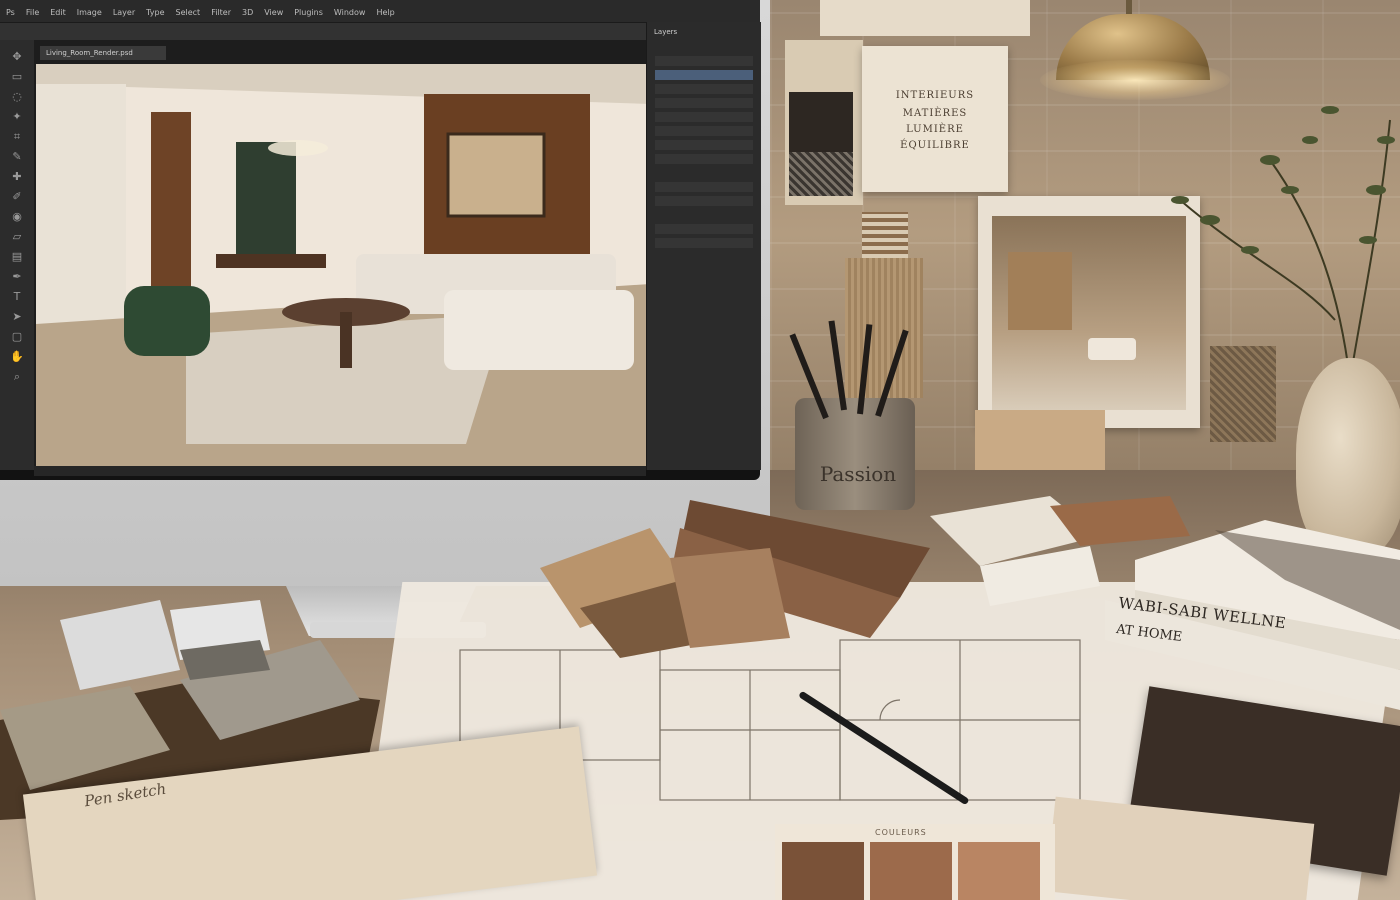  What do you see at coordinates (89, 12) in the screenshot?
I see `menu-item: Image` at bounding box center [89, 12].